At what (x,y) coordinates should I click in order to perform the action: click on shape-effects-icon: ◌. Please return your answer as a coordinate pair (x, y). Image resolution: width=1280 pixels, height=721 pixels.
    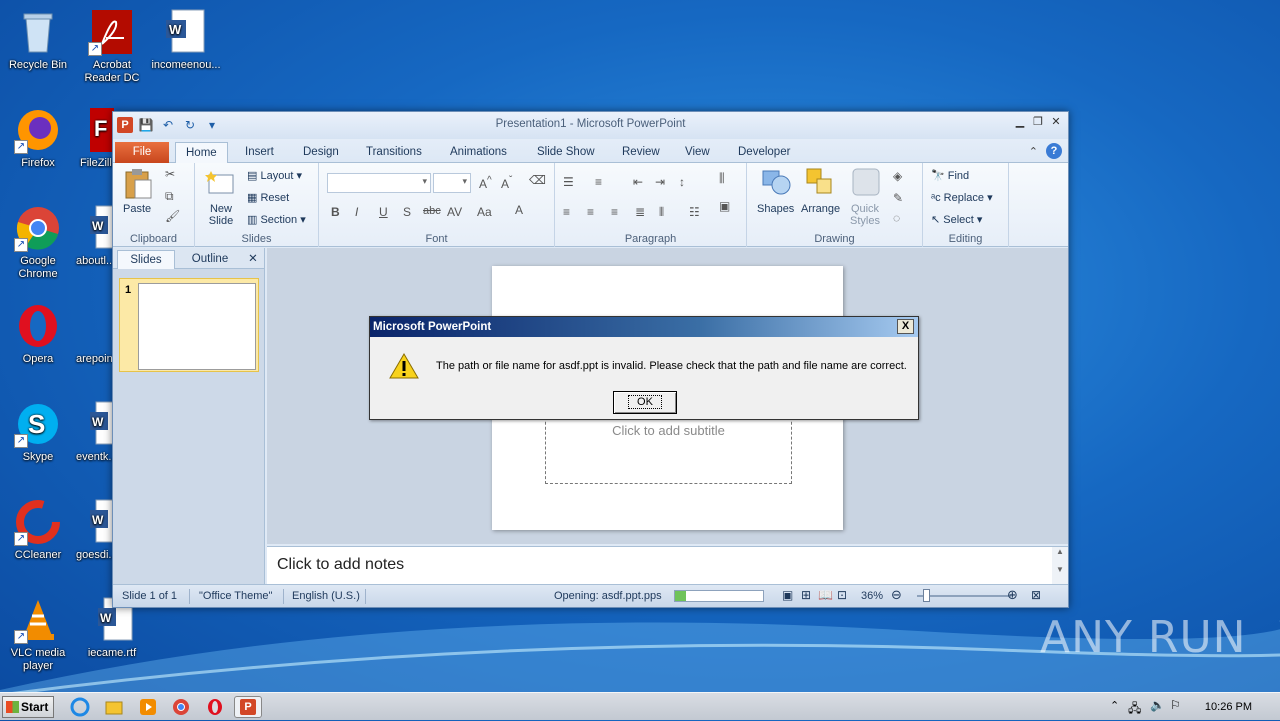
    Looking at the image, I should click on (896, 218).